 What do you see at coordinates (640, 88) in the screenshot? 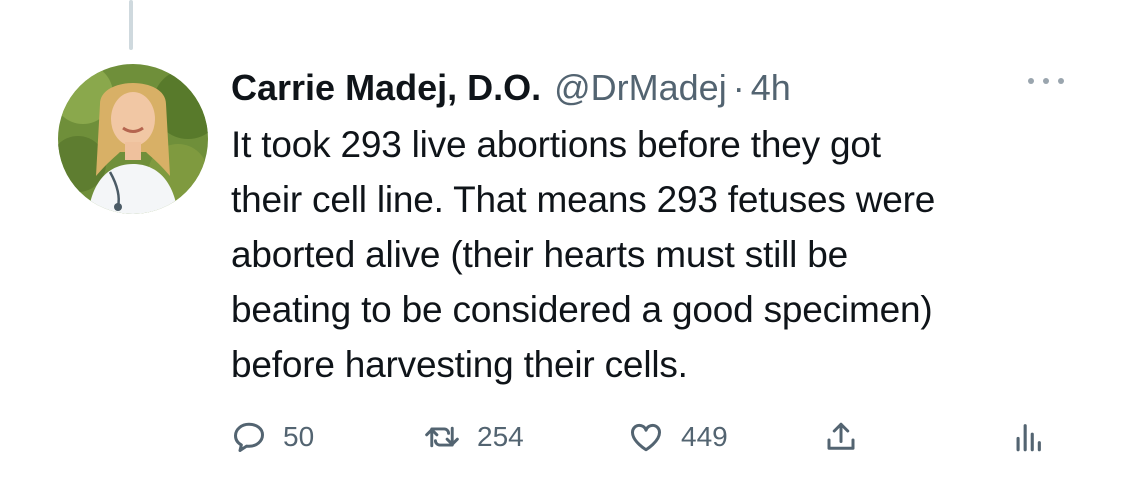
I see `author-handle: @DrMadej` at bounding box center [640, 88].